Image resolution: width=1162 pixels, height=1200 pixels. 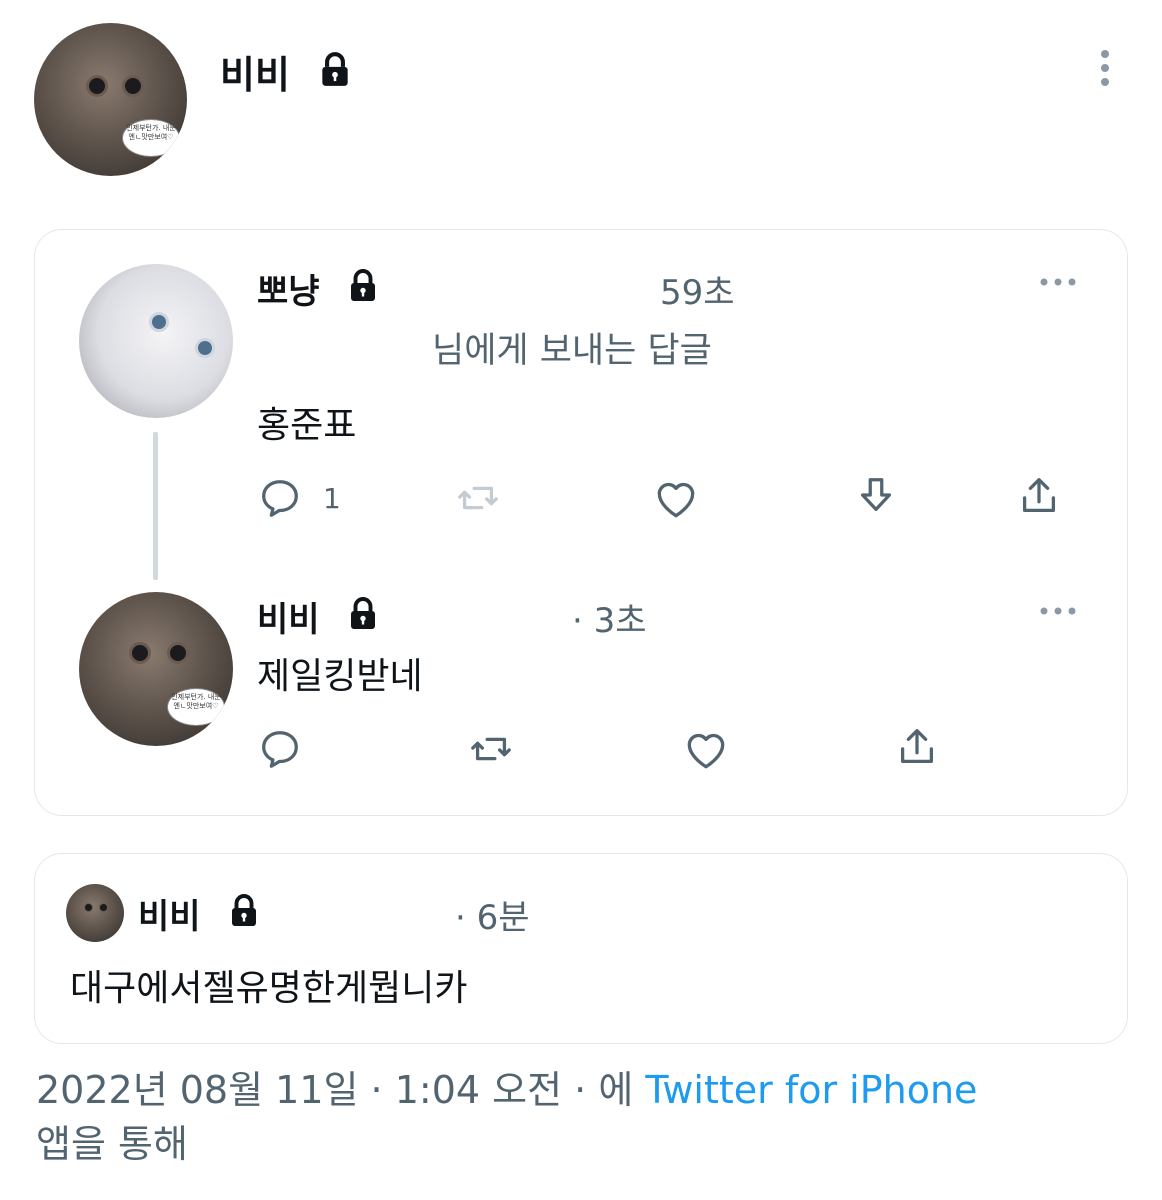 What do you see at coordinates (169, 917) in the screenshot?
I see `quoted-author-name: 비비` at bounding box center [169, 917].